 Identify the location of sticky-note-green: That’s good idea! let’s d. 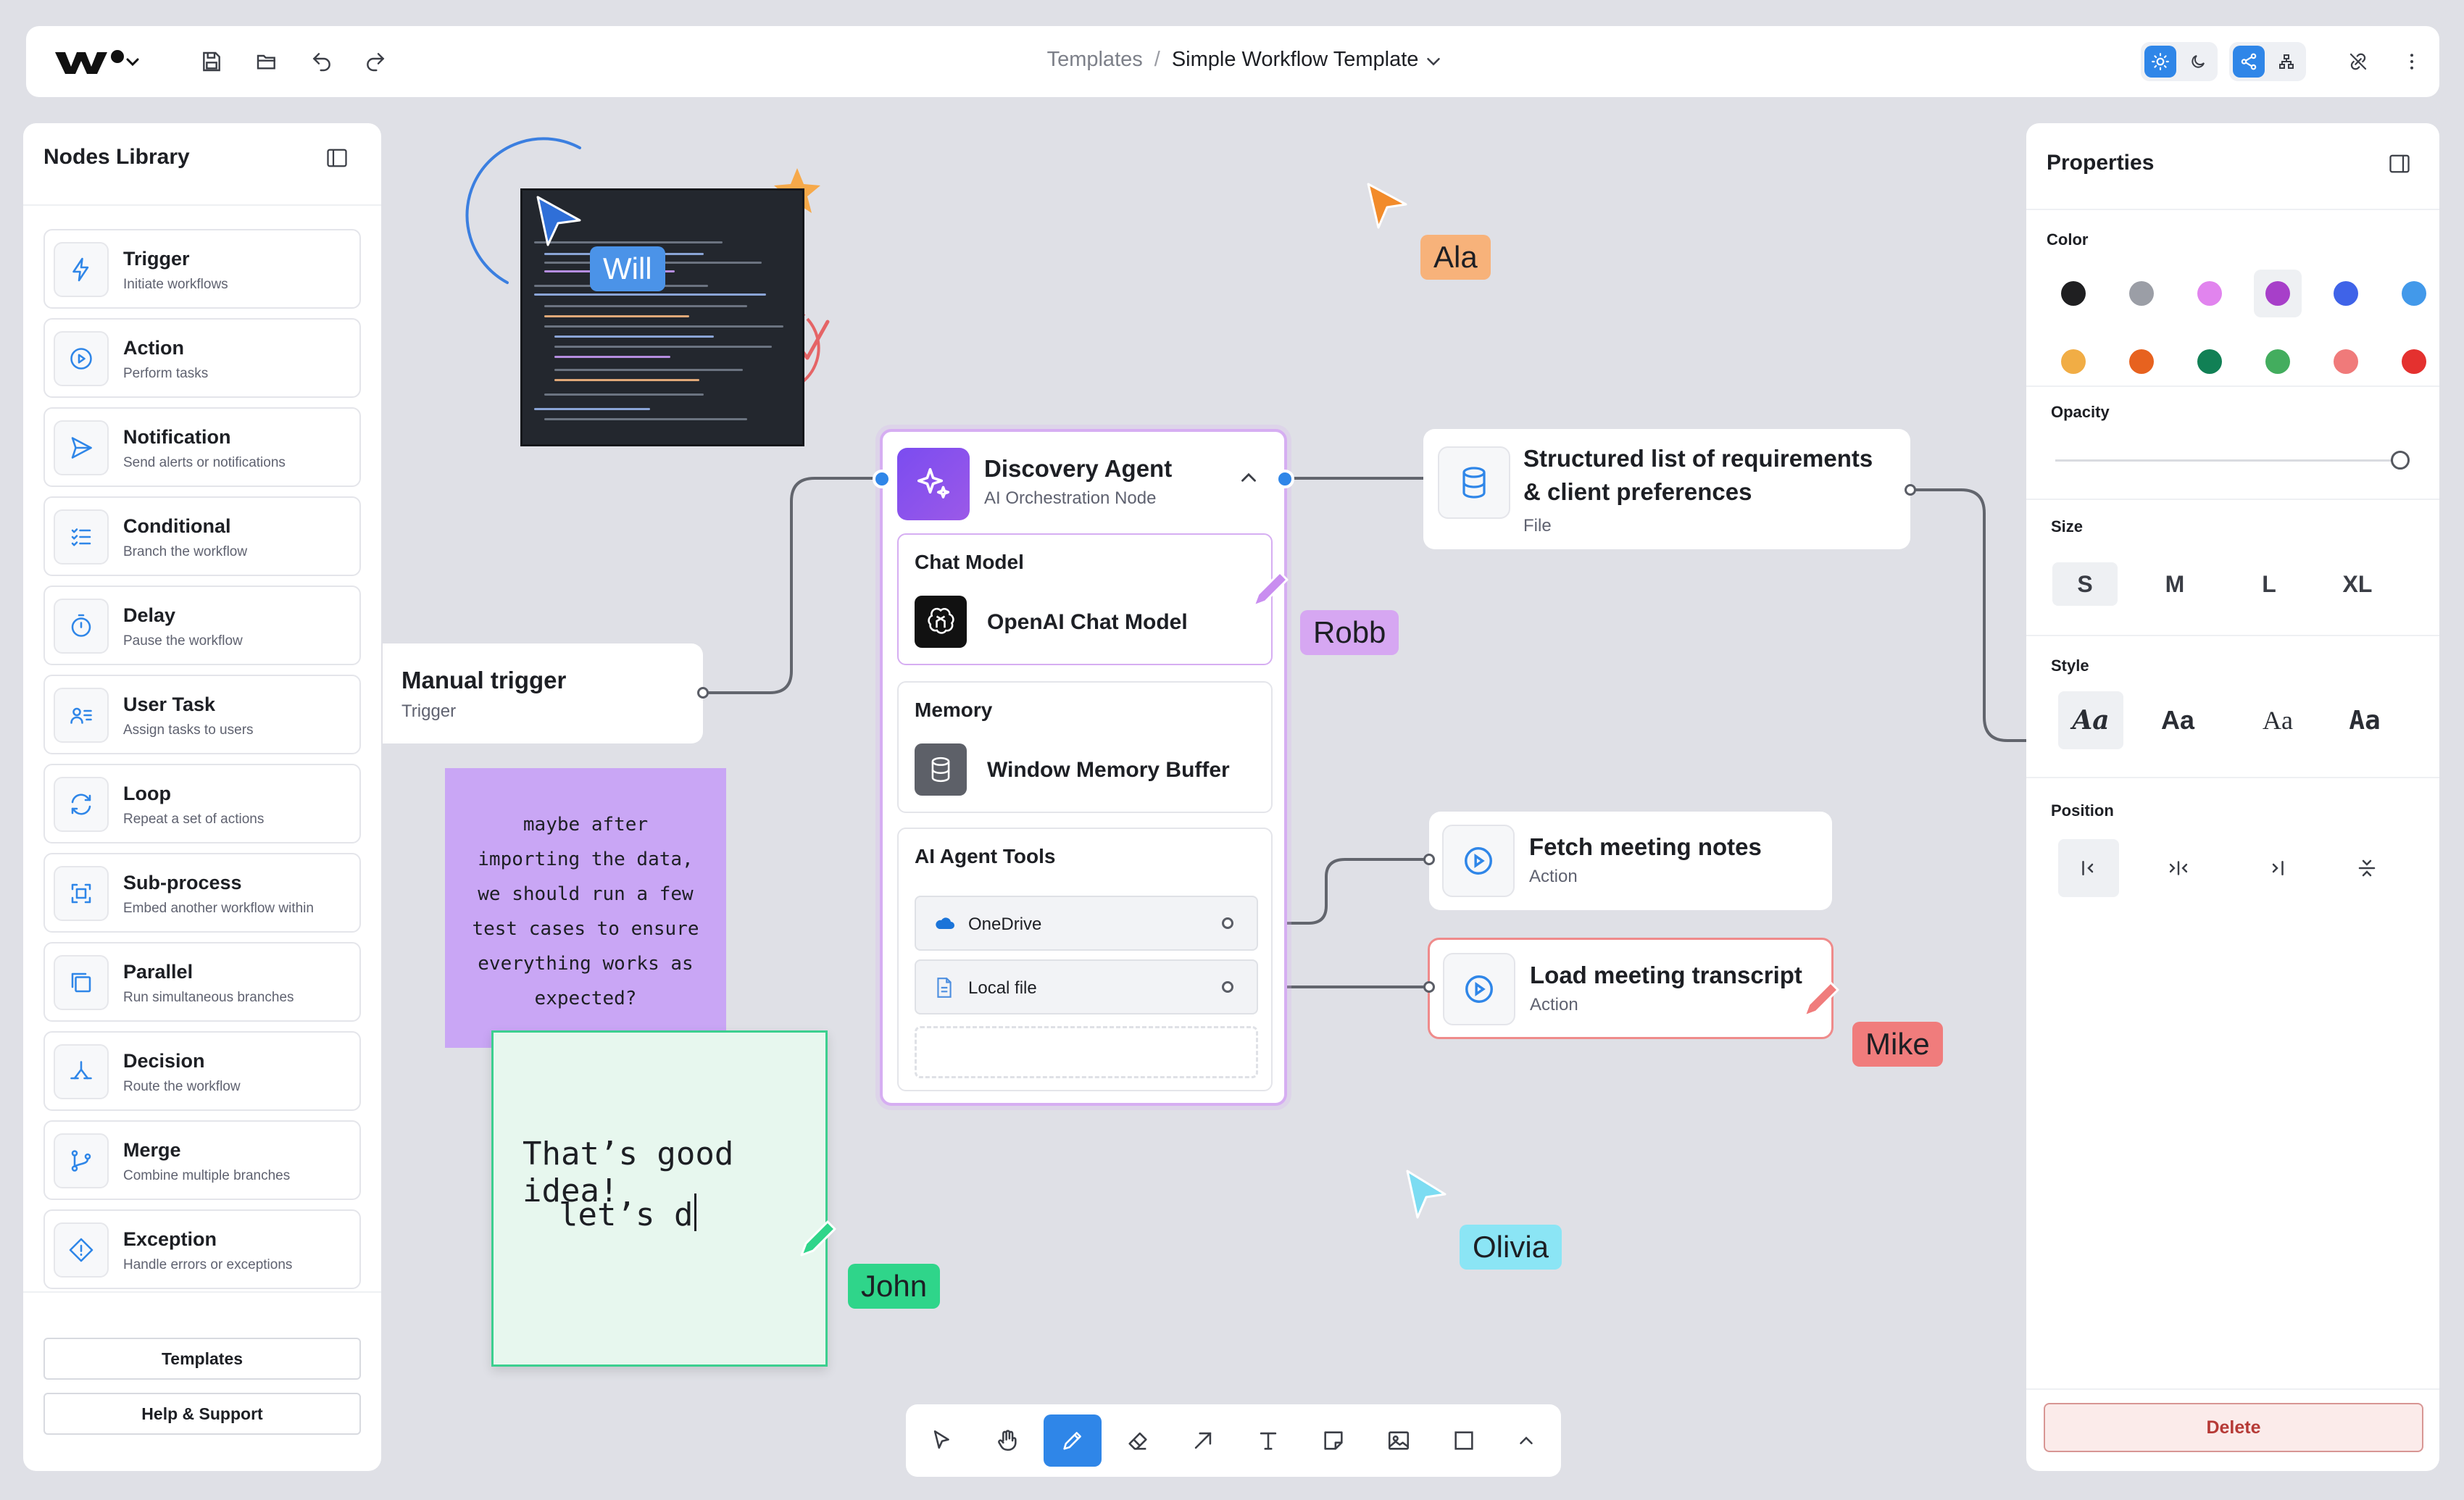
(660, 1198).